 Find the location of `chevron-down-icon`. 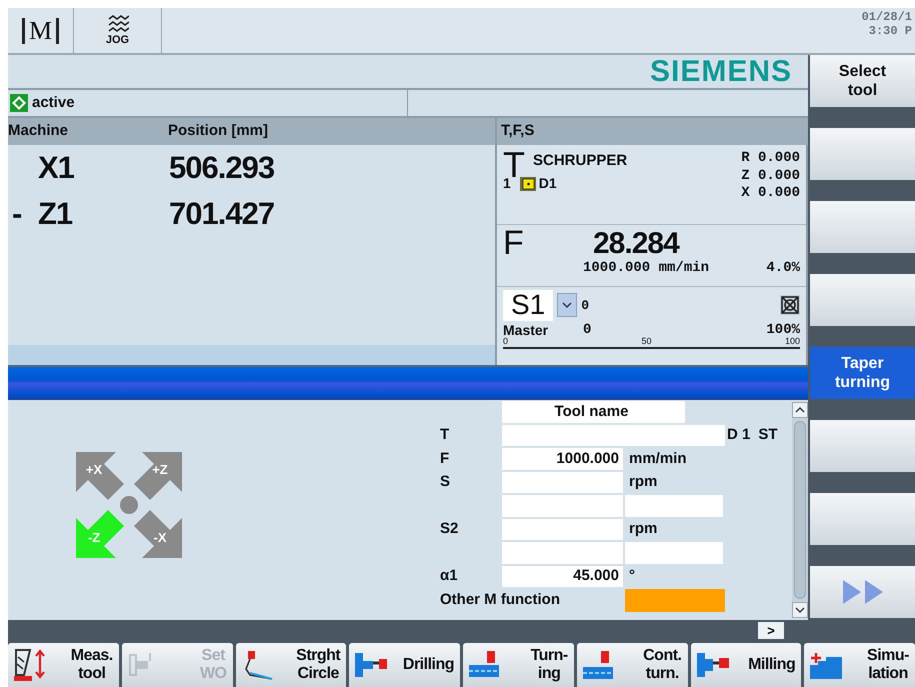

chevron-down-icon is located at coordinates (800, 610).